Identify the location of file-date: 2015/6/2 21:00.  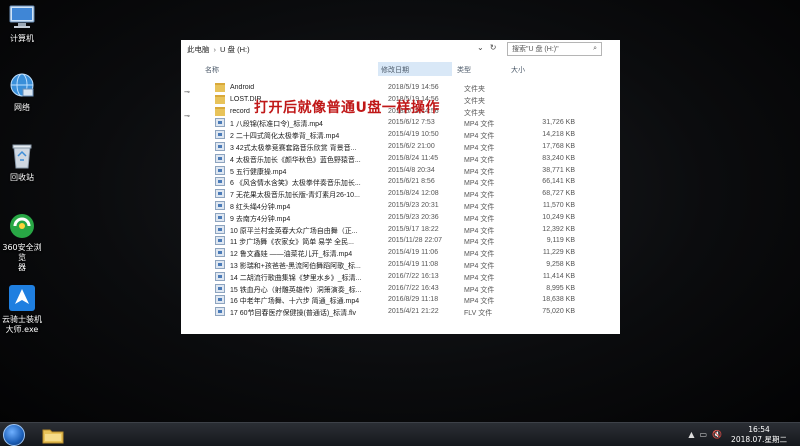
(411, 146).